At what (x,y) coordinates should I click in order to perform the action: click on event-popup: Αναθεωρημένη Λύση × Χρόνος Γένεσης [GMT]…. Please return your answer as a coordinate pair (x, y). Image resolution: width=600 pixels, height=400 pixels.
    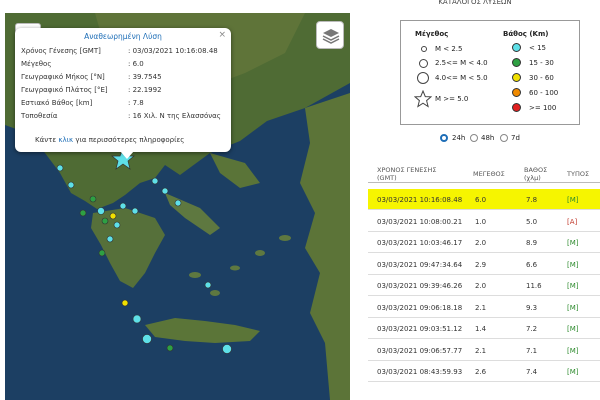
    Looking at the image, I should click on (123, 93).